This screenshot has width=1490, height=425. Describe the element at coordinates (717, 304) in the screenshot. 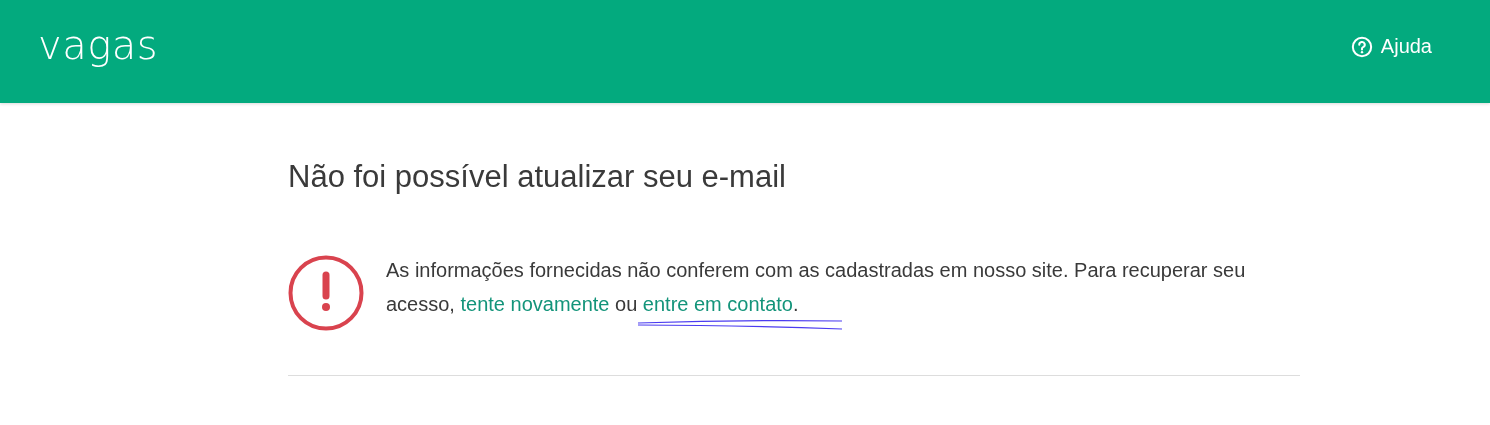

I see `message-link: entre em contato` at that location.